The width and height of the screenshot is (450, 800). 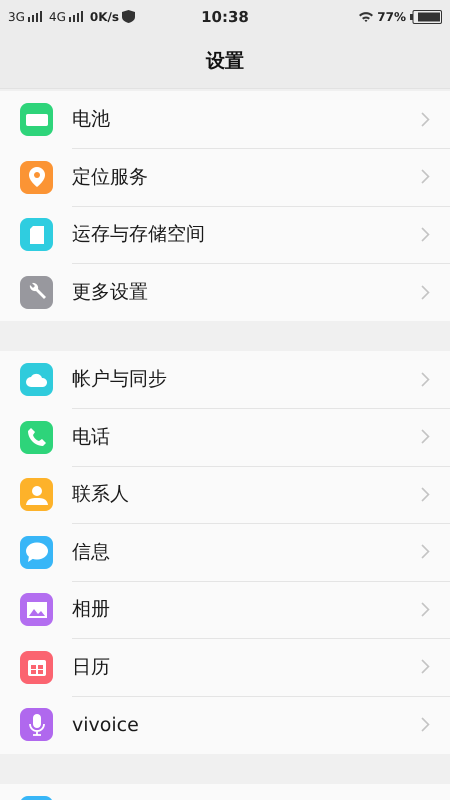 I want to click on battery-icon, so click(x=426, y=17).